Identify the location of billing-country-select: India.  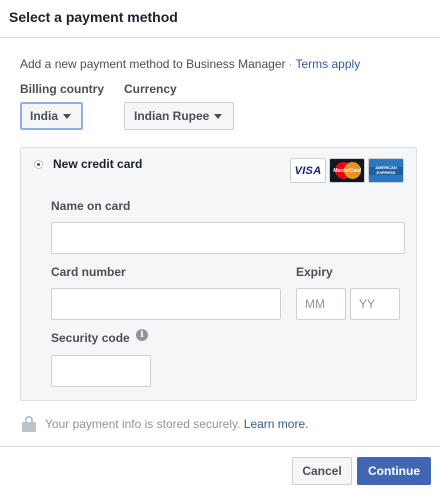
(51, 116).